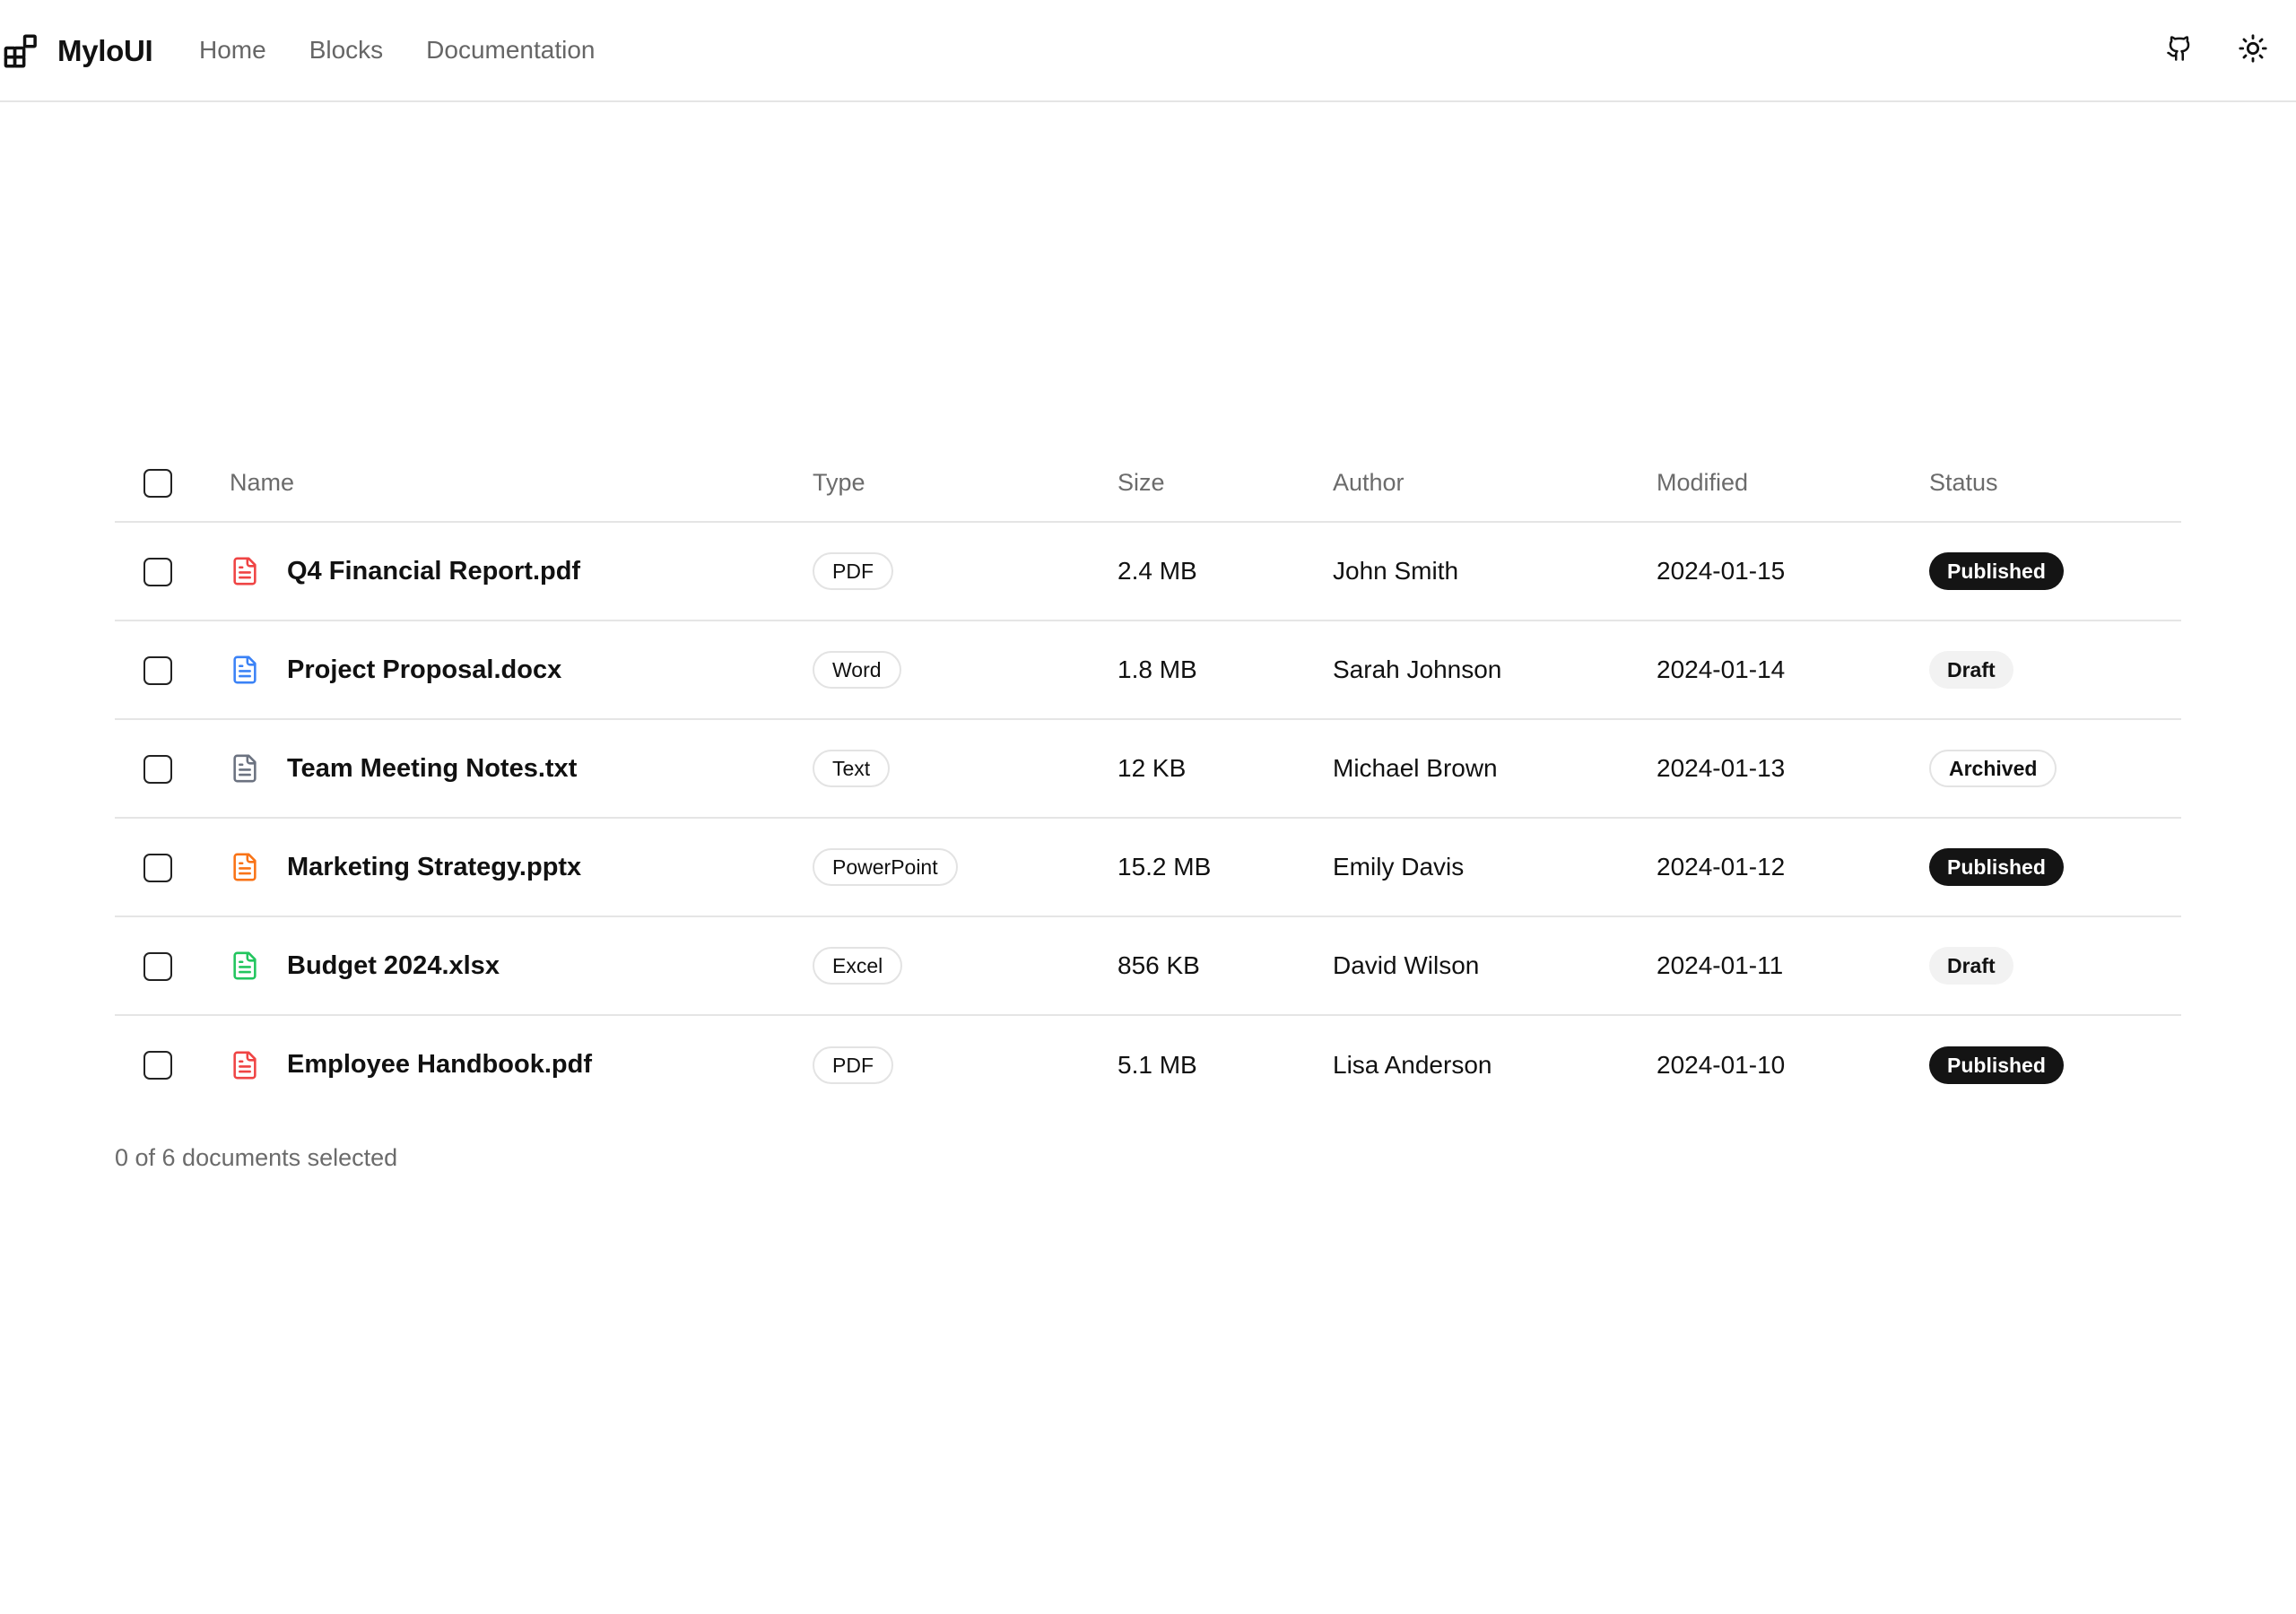  What do you see at coordinates (232, 50) in the screenshot?
I see `nav-home: Home` at bounding box center [232, 50].